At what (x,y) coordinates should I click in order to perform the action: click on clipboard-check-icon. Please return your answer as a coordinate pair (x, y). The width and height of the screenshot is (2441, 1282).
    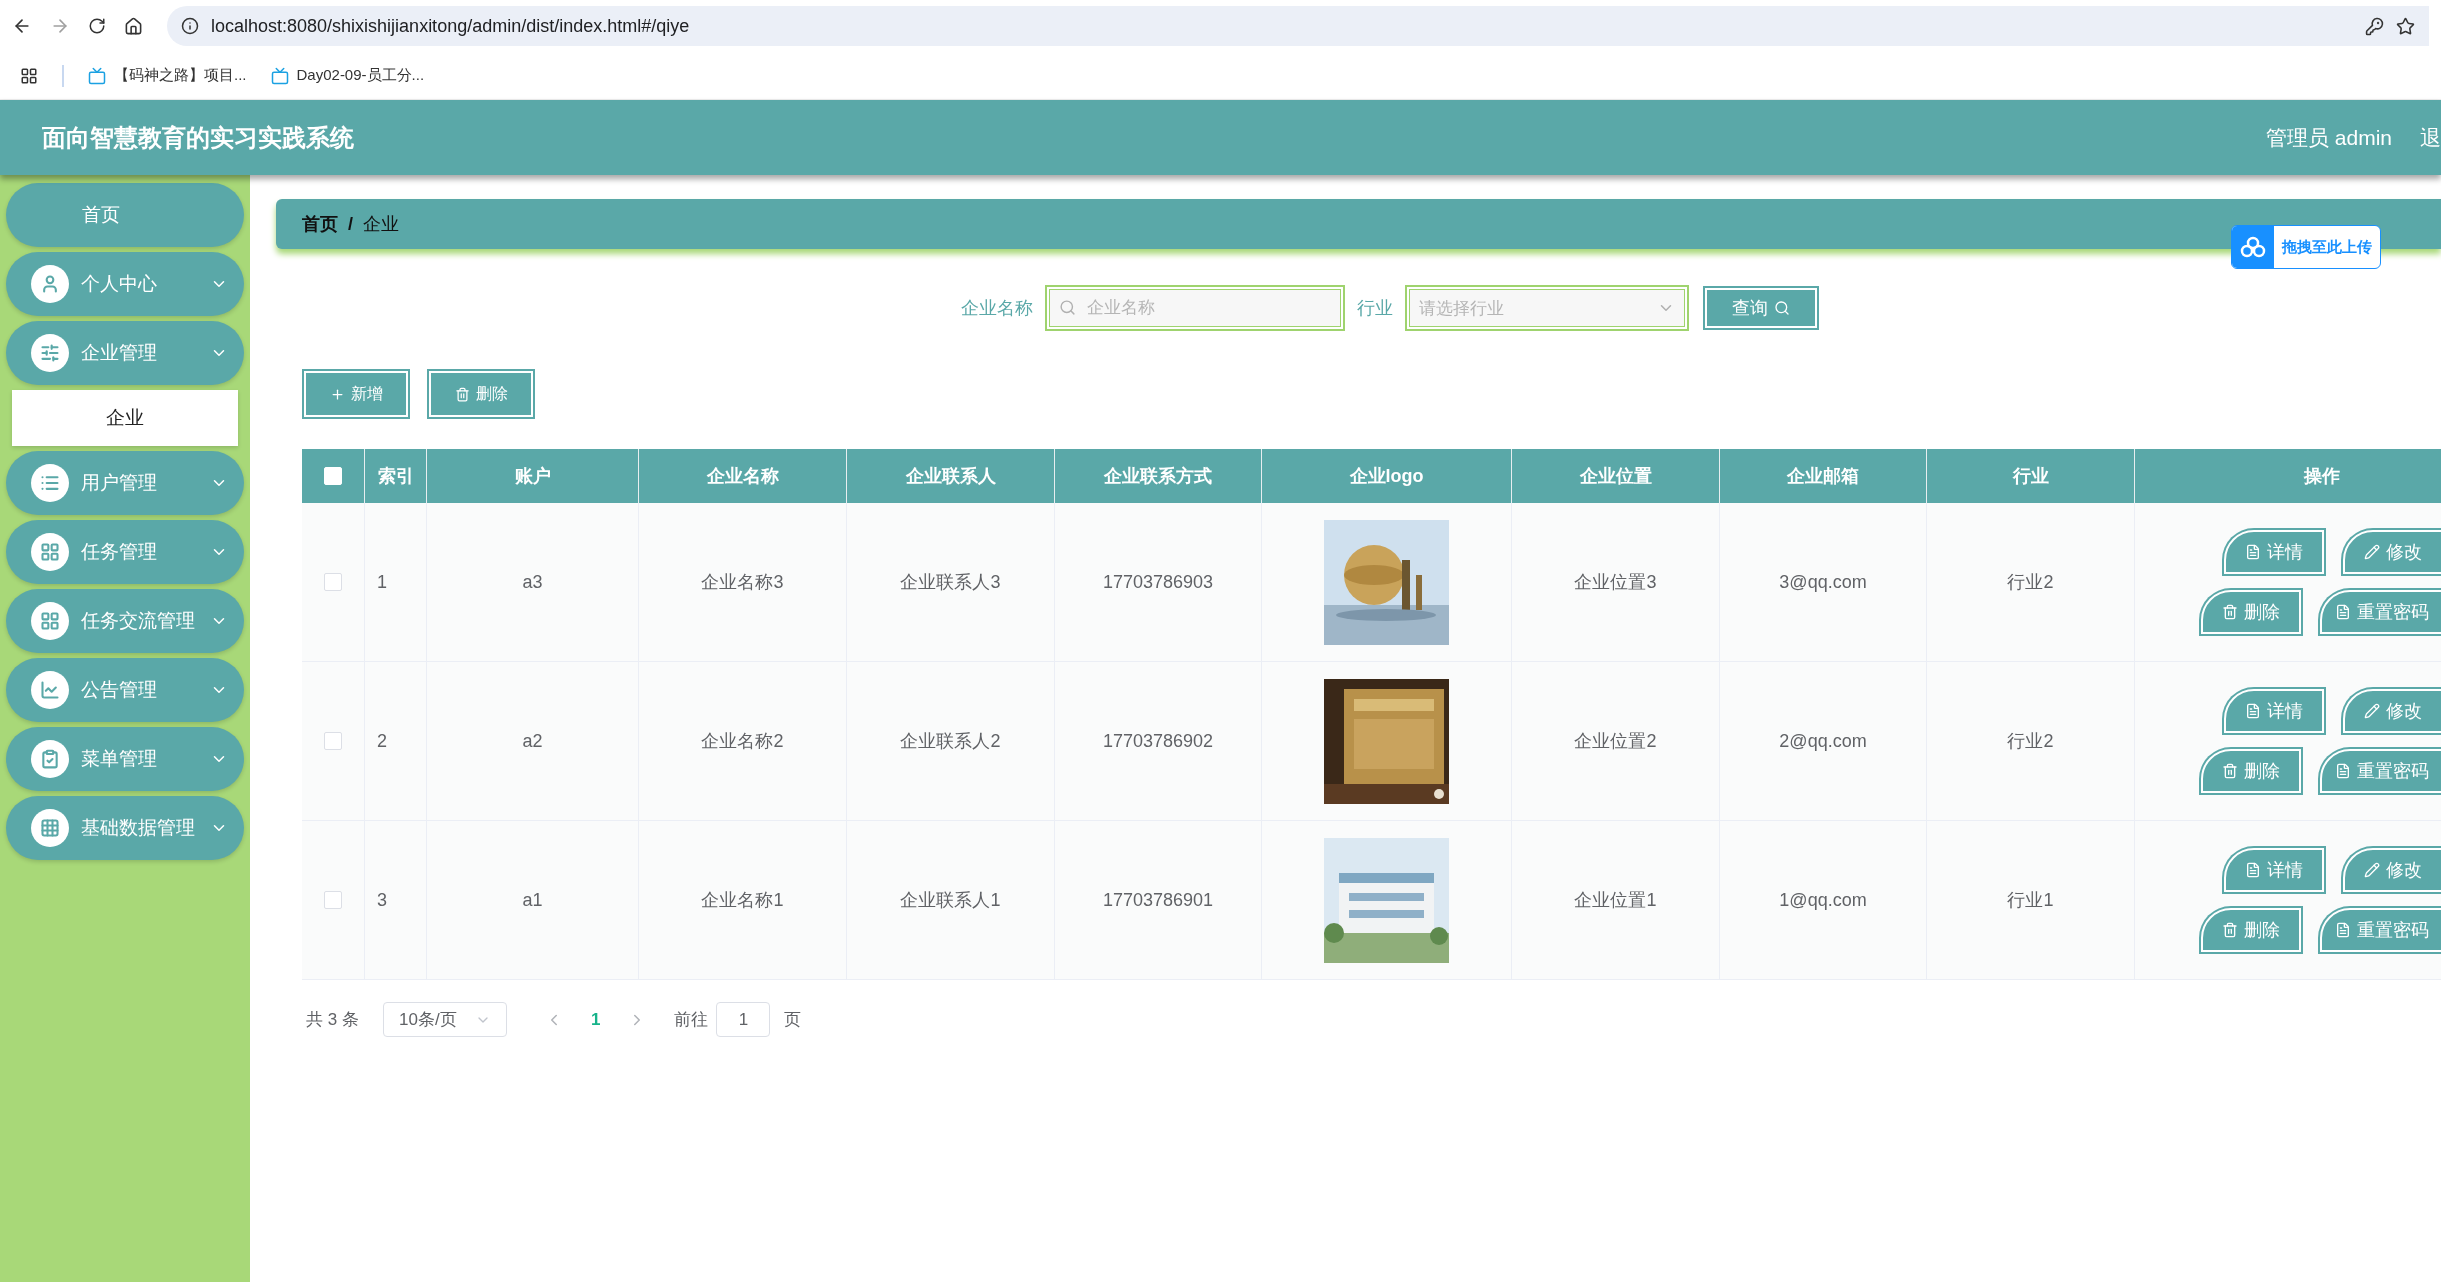
    Looking at the image, I should click on (50, 759).